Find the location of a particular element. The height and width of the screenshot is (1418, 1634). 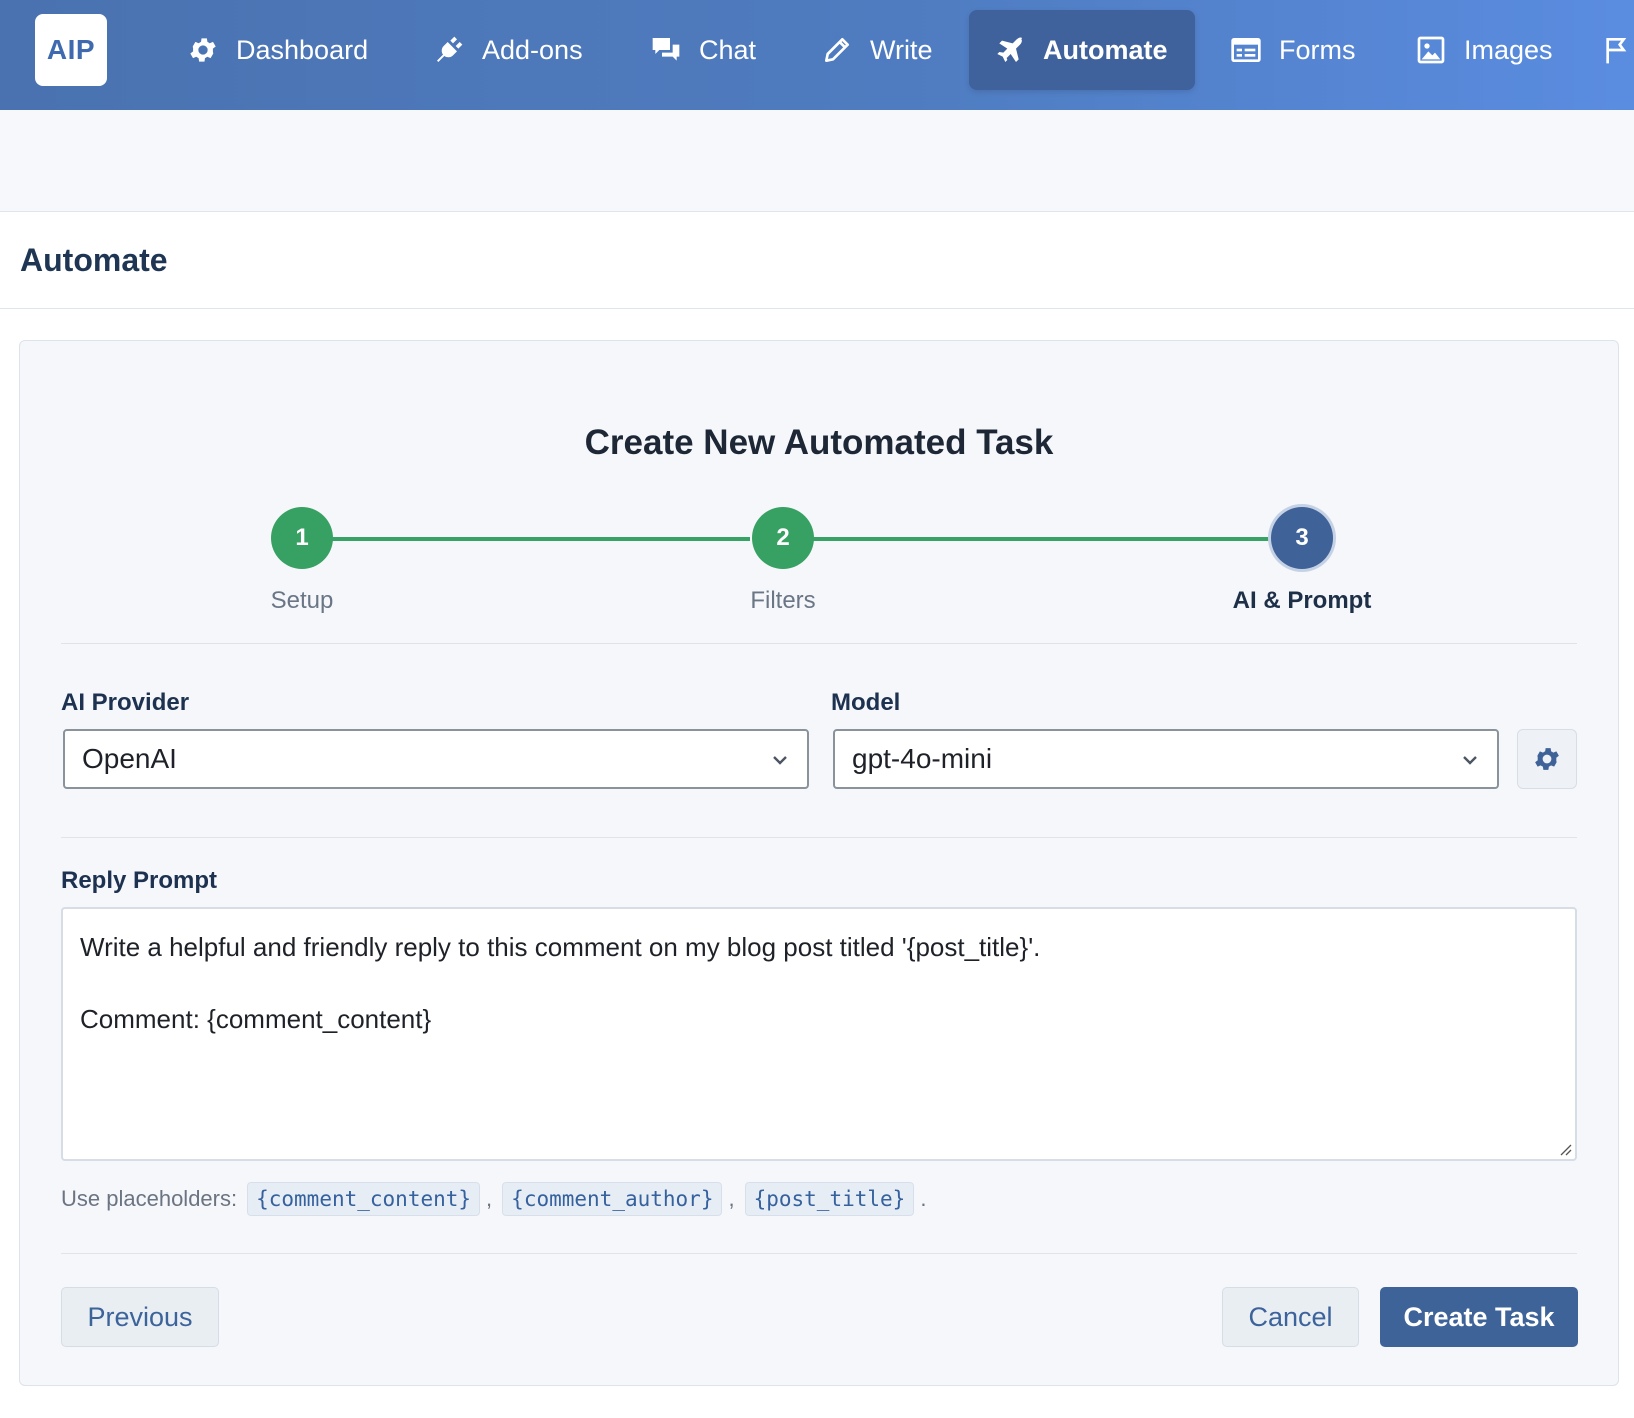

step-2-indicator: 2 is located at coordinates (783, 538).